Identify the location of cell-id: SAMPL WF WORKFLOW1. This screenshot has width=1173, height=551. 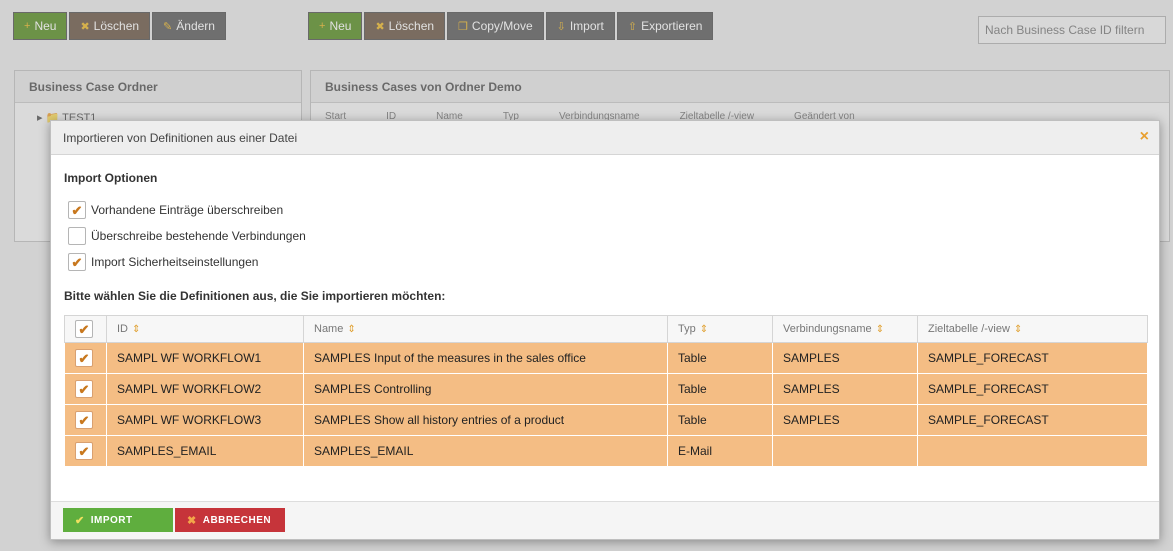
(205, 358).